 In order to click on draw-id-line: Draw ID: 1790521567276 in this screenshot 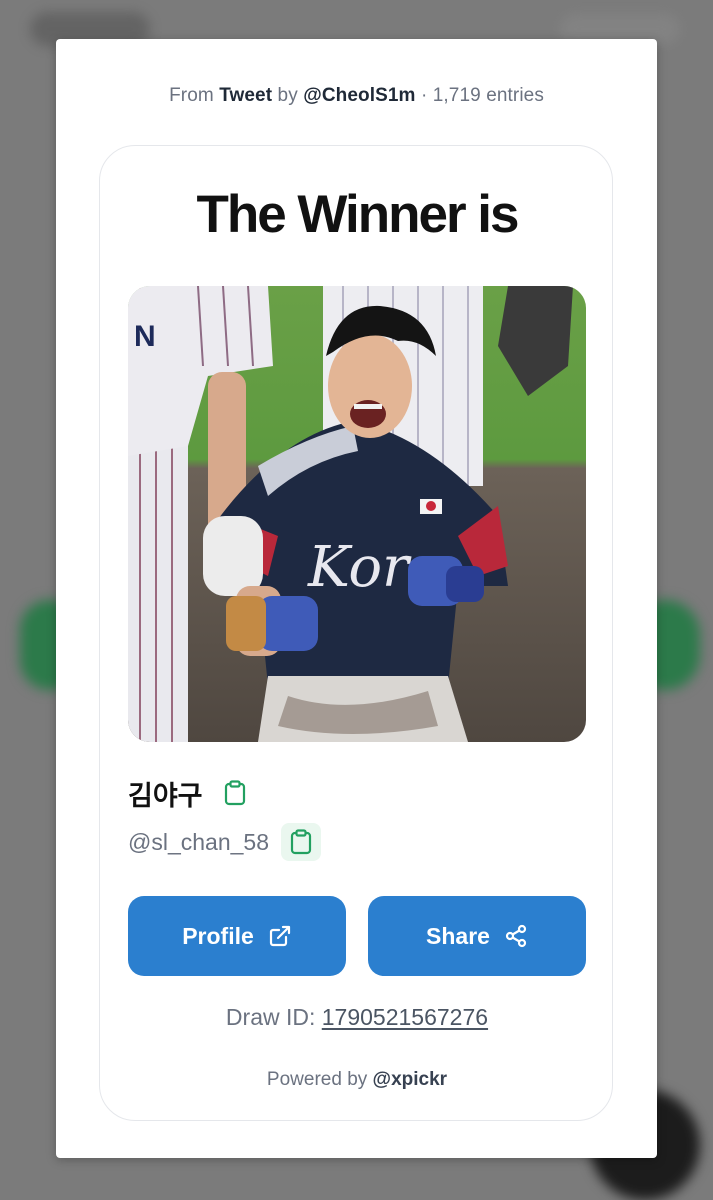, I will do `click(357, 1017)`.